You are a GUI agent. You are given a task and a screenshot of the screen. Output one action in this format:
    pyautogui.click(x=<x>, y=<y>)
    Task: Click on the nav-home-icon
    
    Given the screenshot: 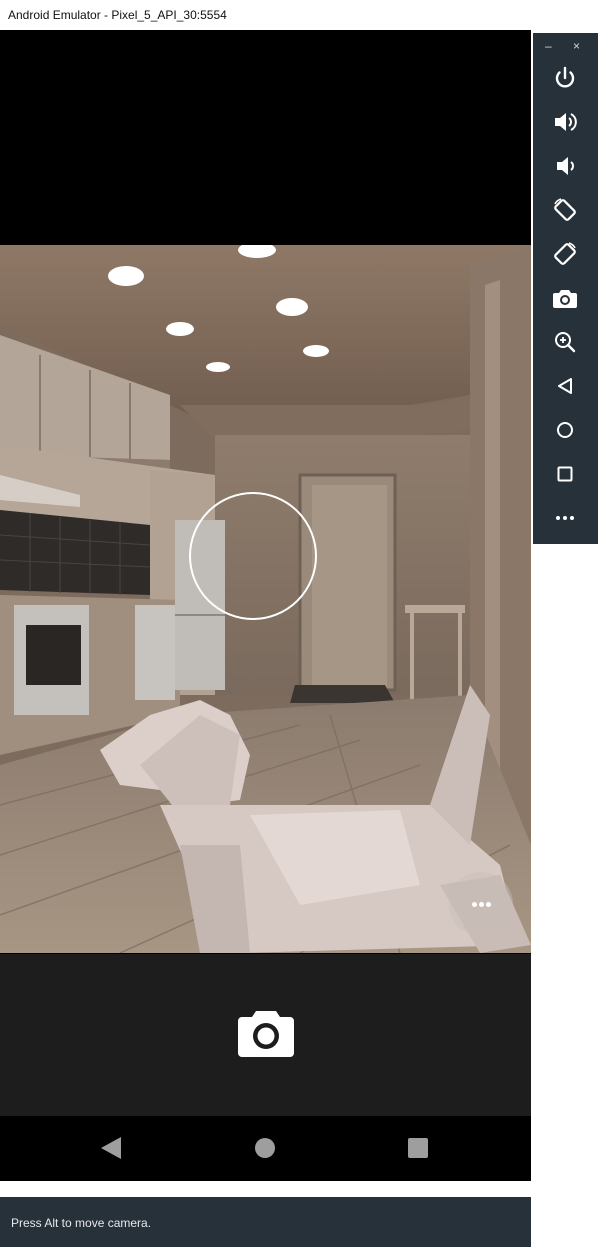 What is the action you would take?
    pyautogui.click(x=265, y=1148)
    